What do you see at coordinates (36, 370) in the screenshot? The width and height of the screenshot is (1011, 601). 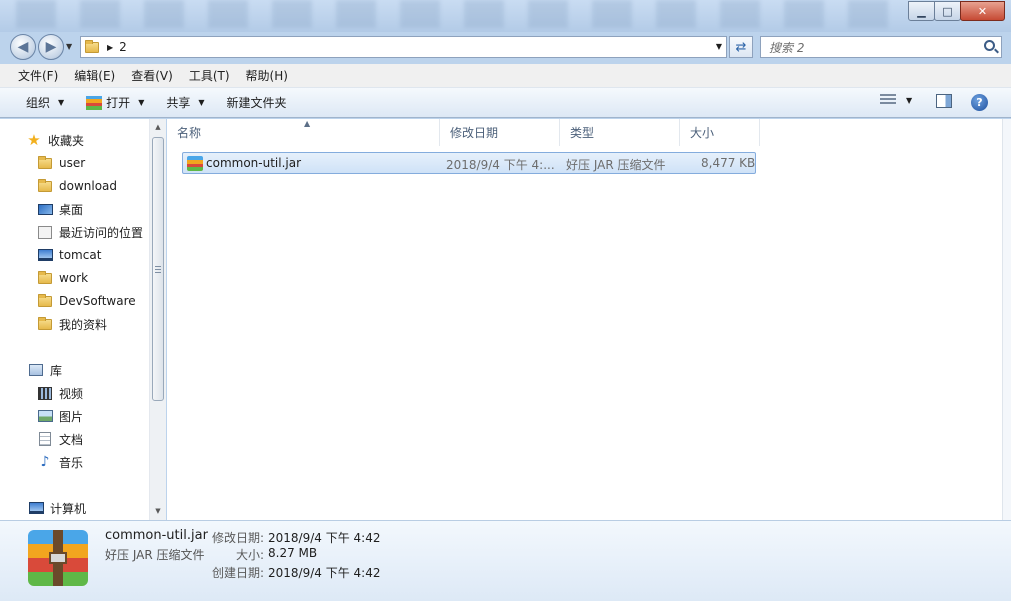 I see `library-icon` at bounding box center [36, 370].